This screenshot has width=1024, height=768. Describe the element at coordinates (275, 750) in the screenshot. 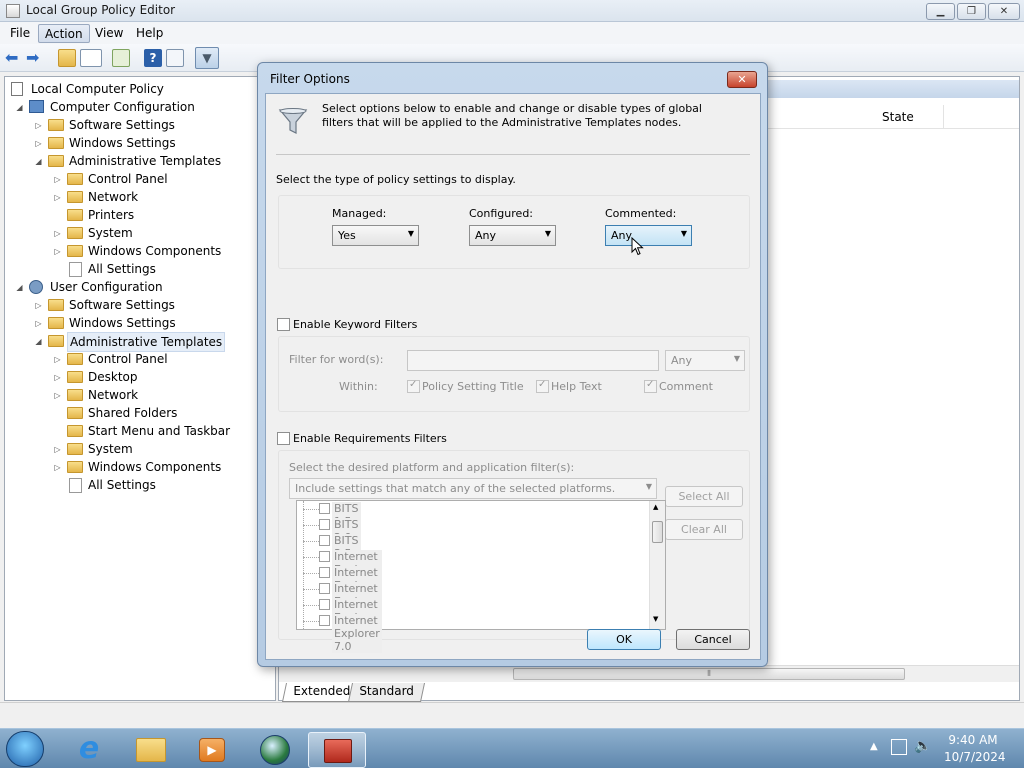

I see `network-globe-icon` at that location.